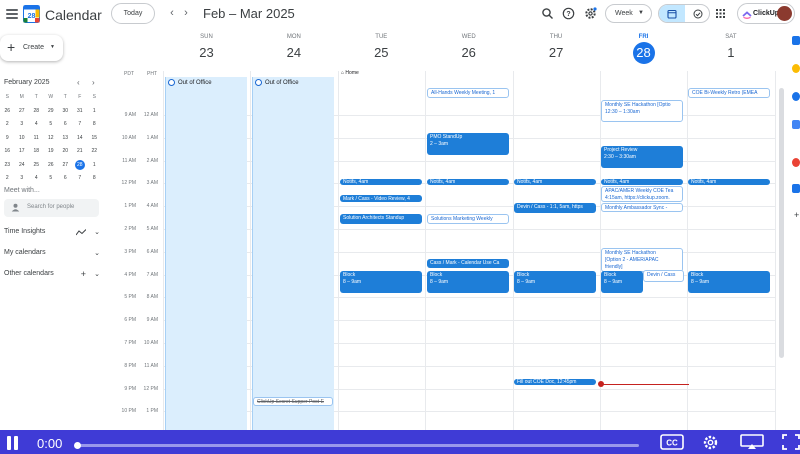  Describe the element at coordinates (36, 152) in the screenshot. I see `mini-day-cell: 18` at that location.